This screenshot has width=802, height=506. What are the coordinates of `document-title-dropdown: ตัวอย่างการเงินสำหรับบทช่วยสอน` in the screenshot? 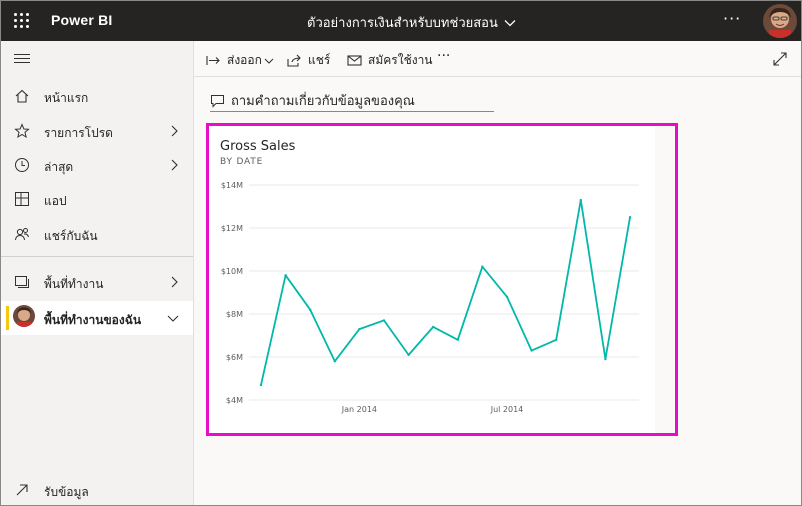 It's located at (411, 22).